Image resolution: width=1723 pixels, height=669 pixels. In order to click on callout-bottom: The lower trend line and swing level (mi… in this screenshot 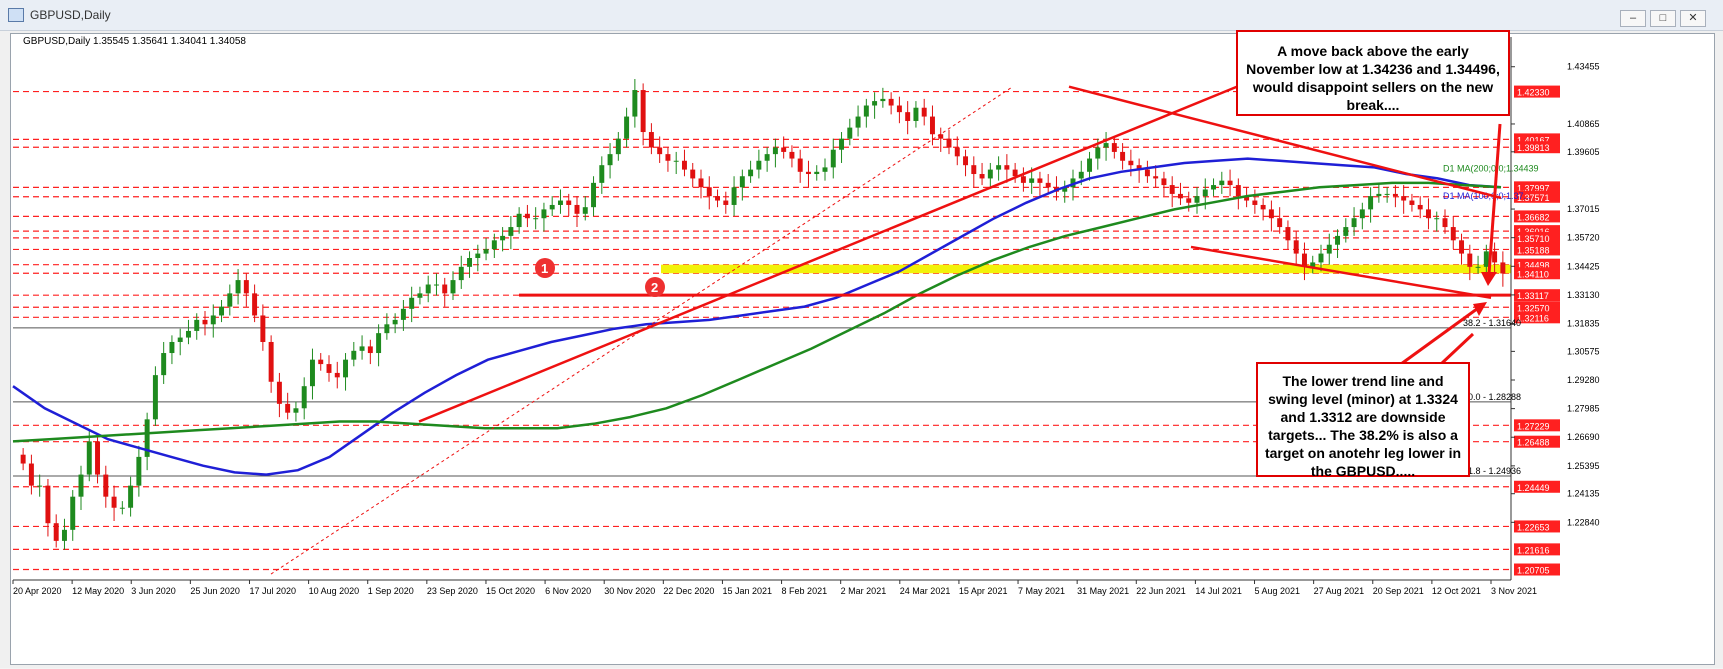, I will do `click(1363, 420)`.